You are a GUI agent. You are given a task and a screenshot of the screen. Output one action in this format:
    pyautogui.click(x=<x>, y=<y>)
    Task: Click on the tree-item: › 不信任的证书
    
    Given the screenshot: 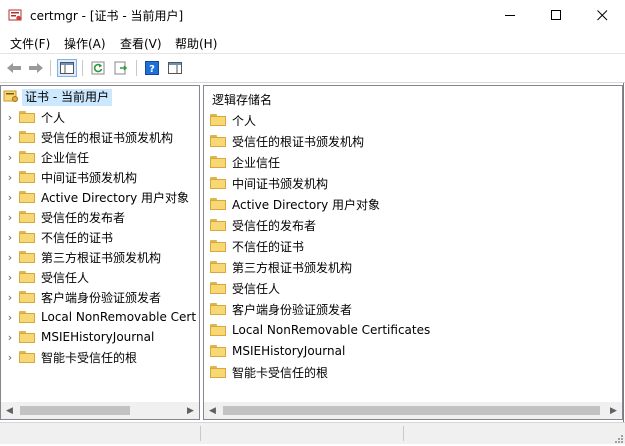 What is the action you would take?
    pyautogui.click(x=57, y=237)
    